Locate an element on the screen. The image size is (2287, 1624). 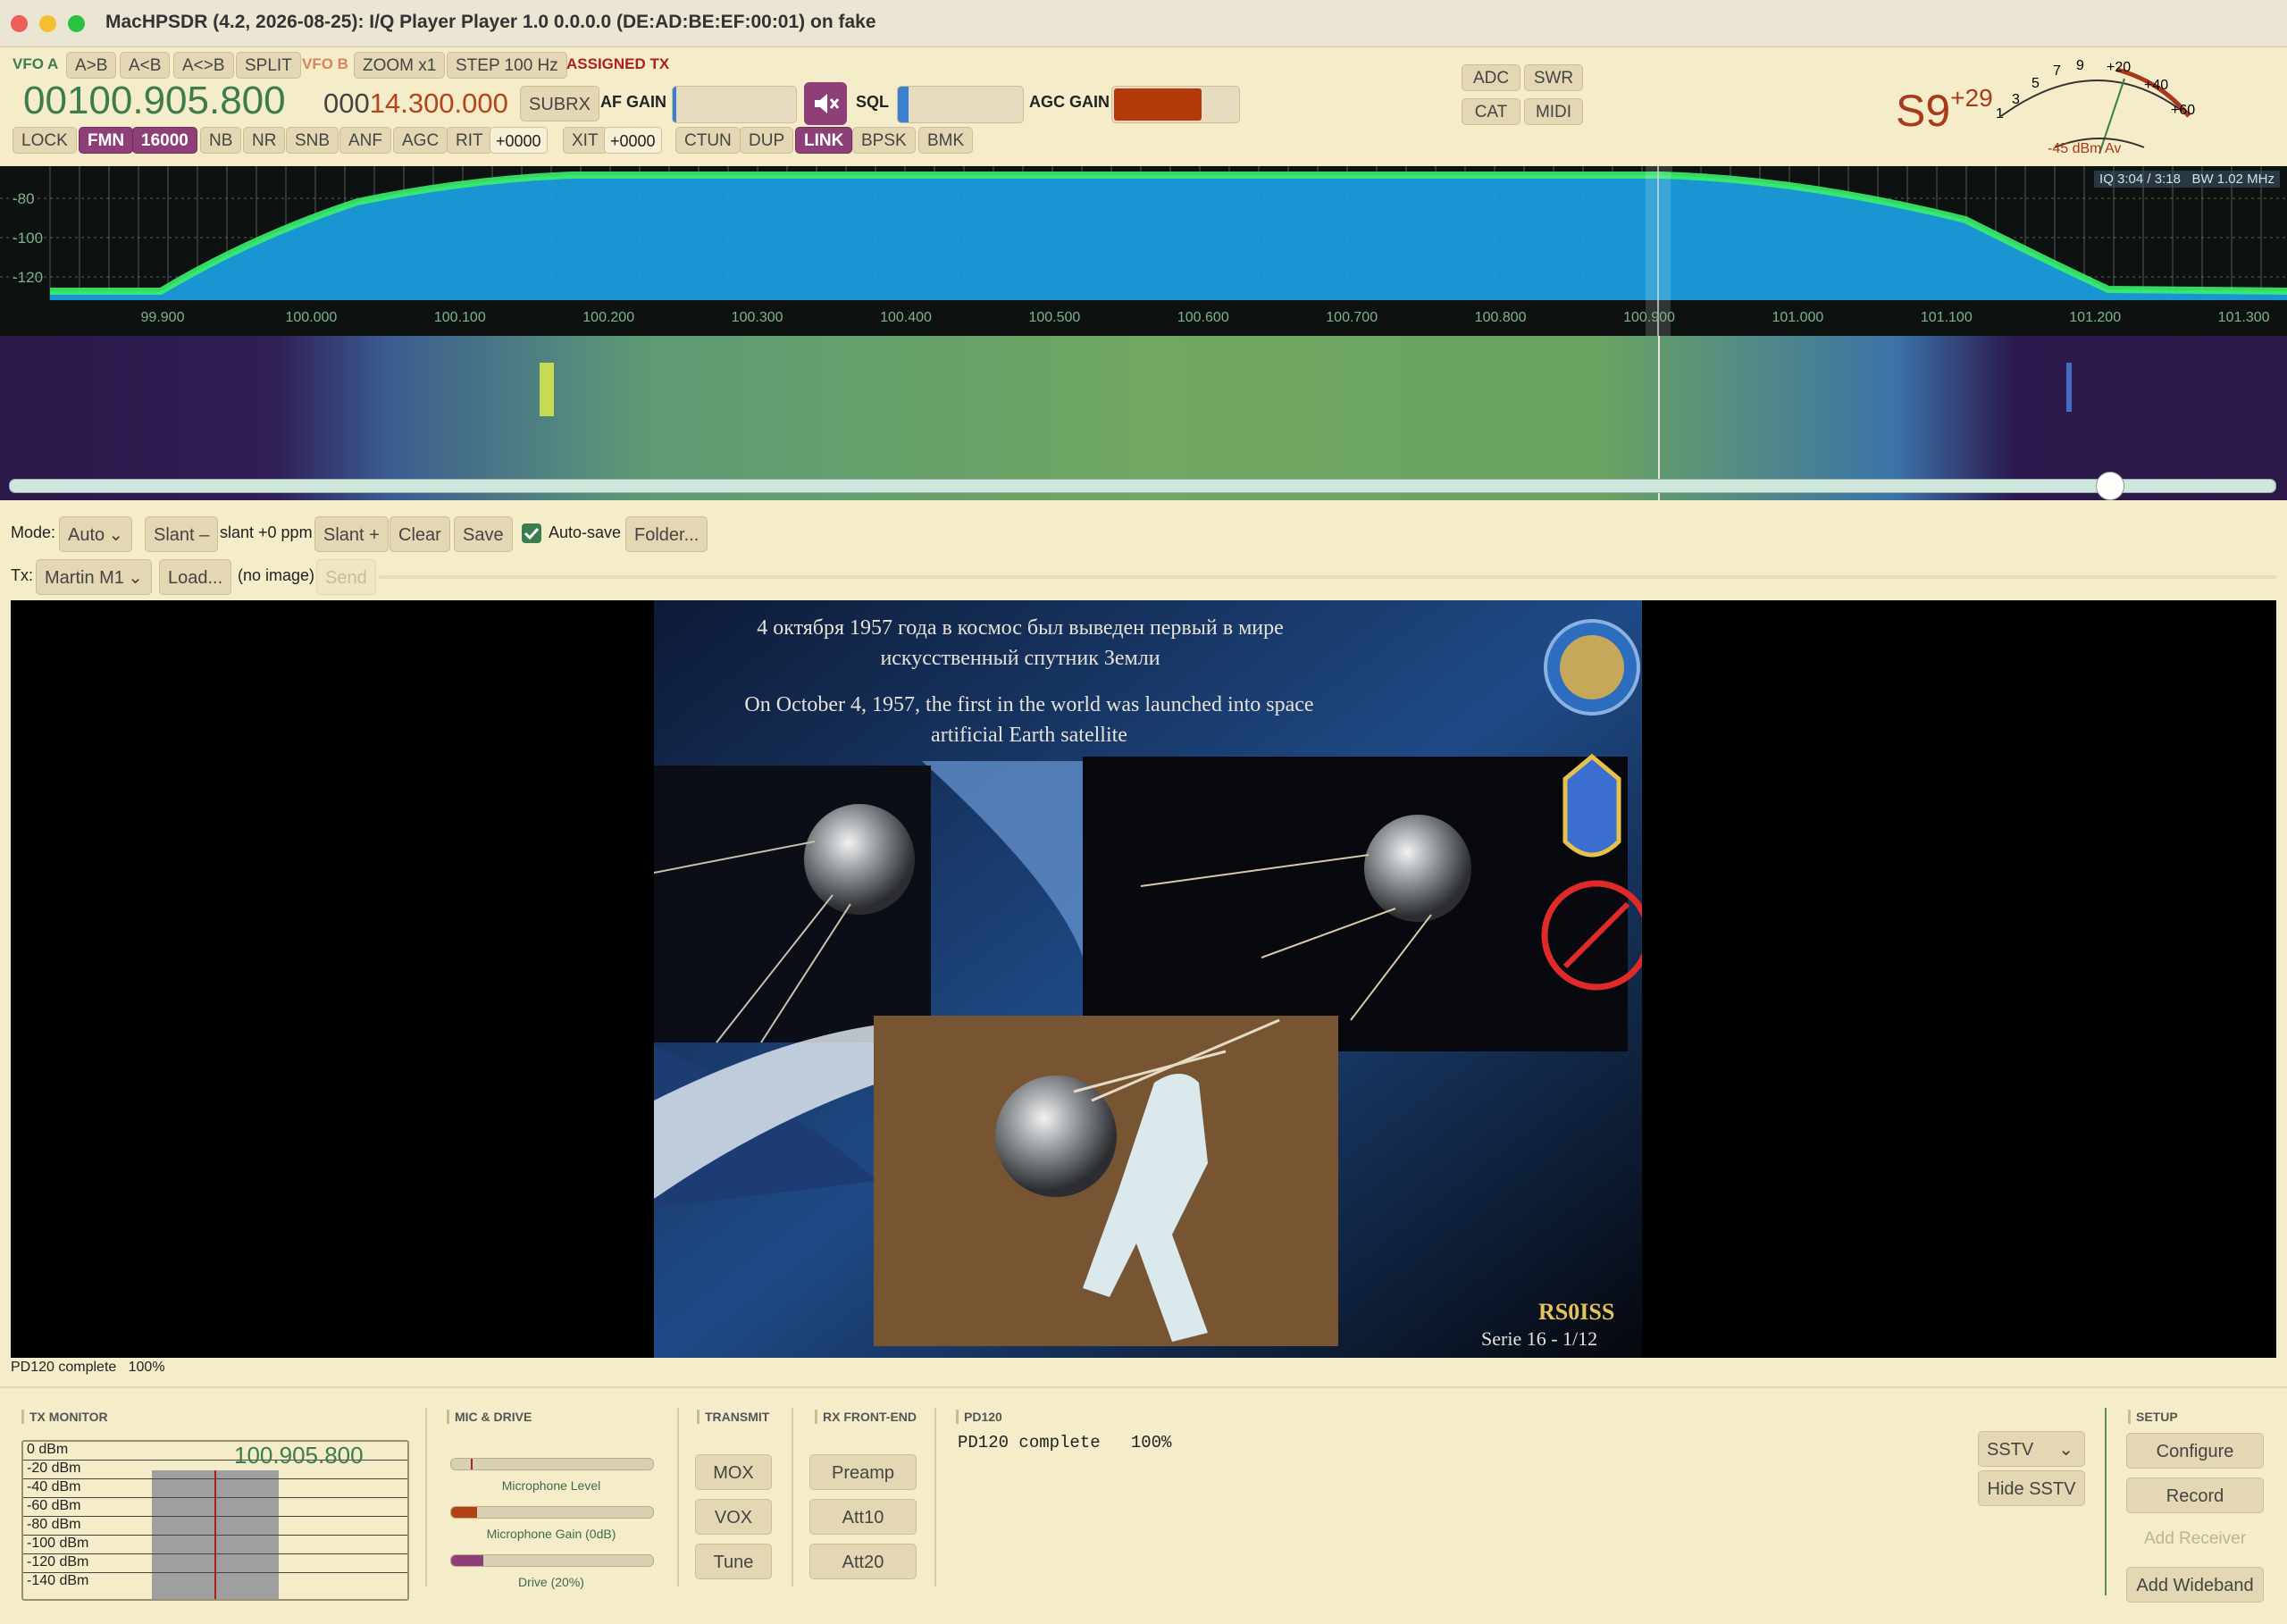
filter-bw-button: 16000 is located at coordinates (164, 140).